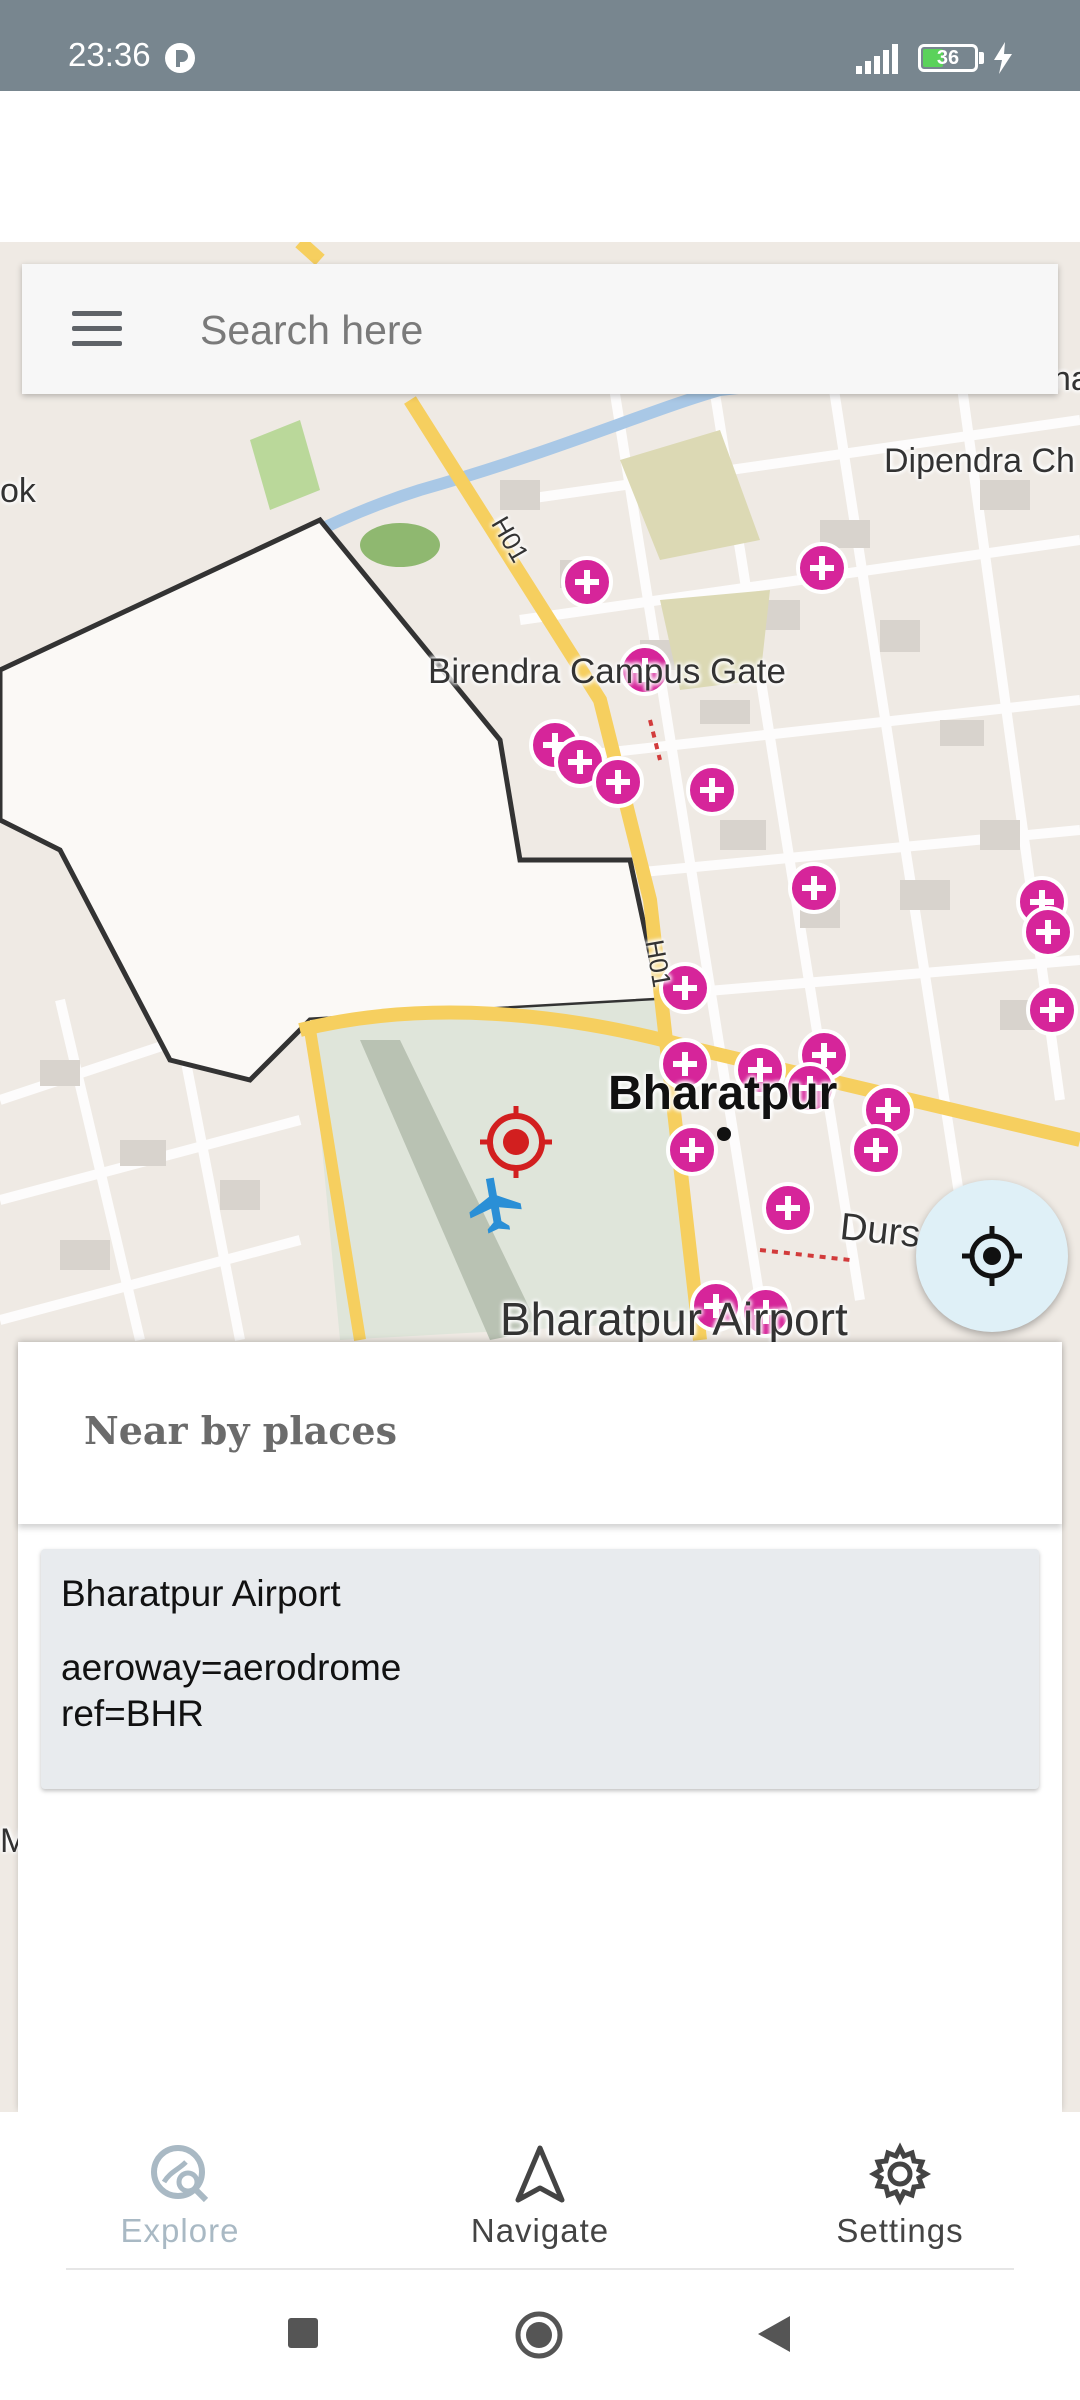 The height and width of the screenshot is (2400, 1080). I want to click on battery-icon: 36, so click(948, 58).